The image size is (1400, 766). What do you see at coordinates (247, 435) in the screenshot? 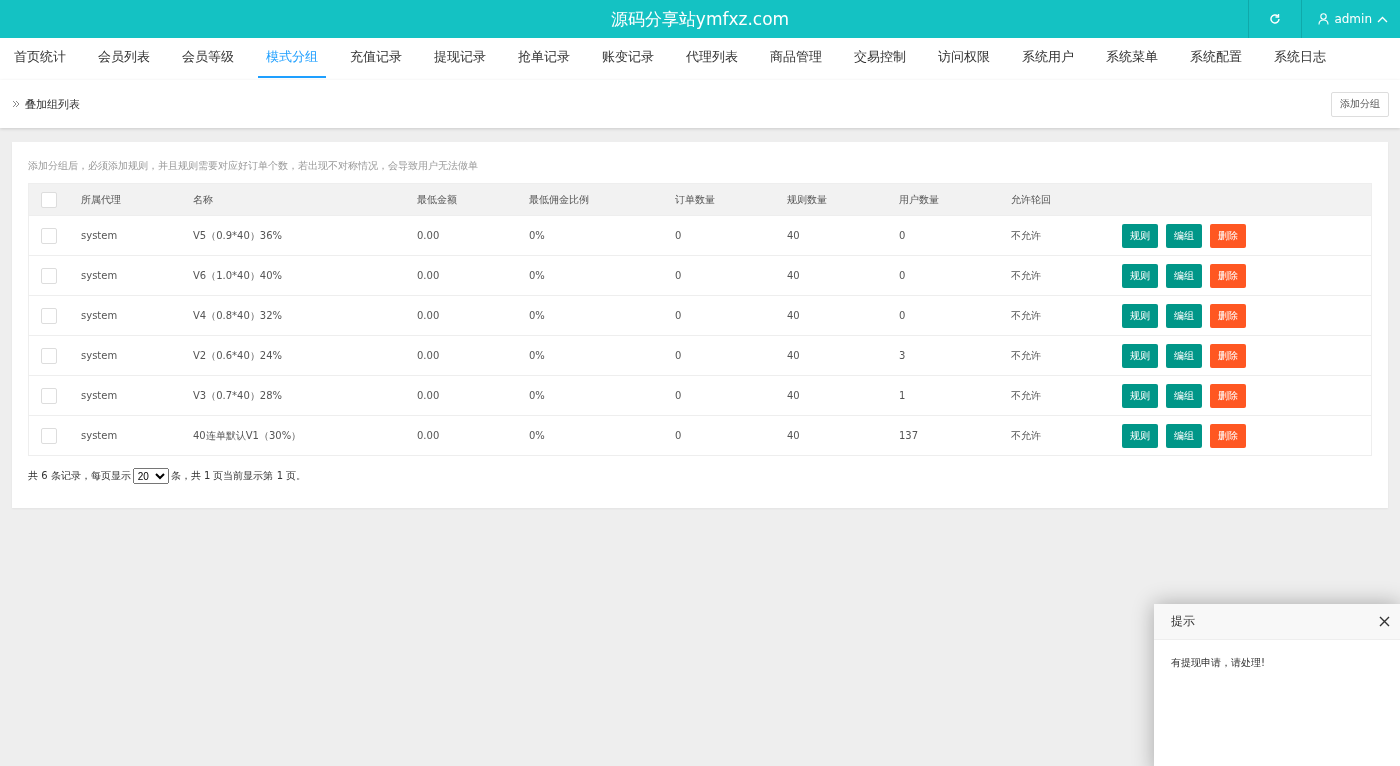
I see `table-cell: 40连单默认V1（30%）` at bounding box center [247, 435].